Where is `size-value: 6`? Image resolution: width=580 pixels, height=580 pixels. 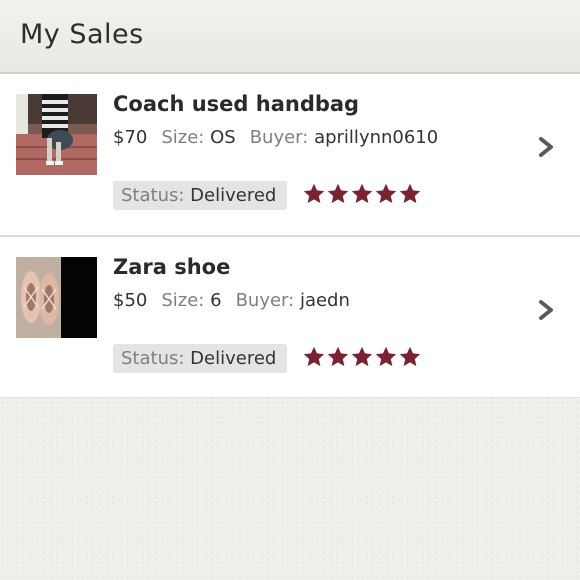 size-value: 6 is located at coordinates (216, 300).